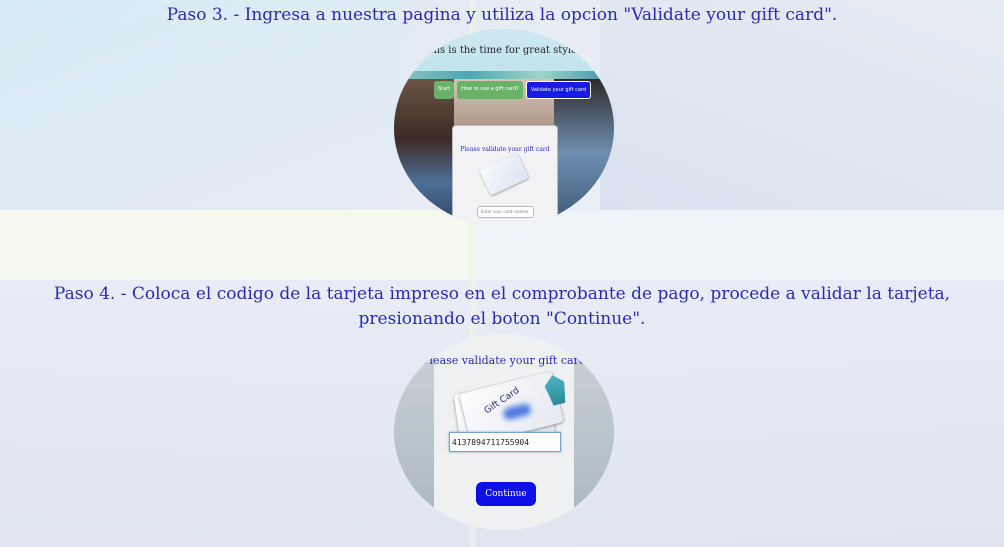 Image resolution: width=1004 pixels, height=547 pixels. What do you see at coordinates (505, 149) in the screenshot?
I see `panel-title: Please validate your gift card` at bounding box center [505, 149].